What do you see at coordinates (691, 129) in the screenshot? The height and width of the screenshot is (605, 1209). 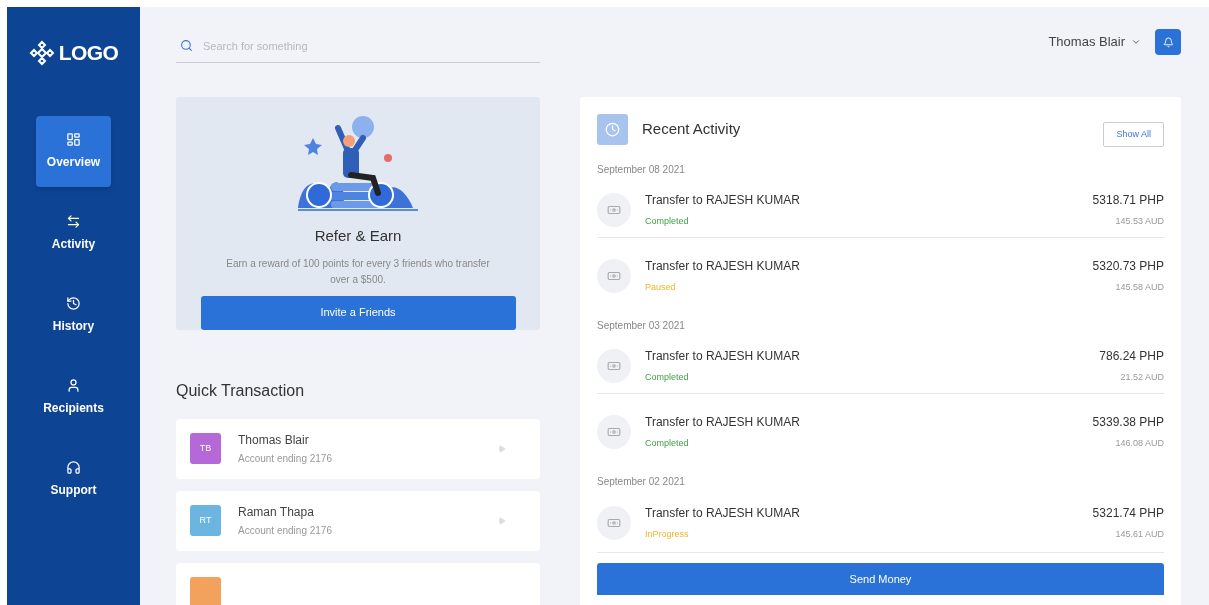 I see `activity-title: Recent Activity` at bounding box center [691, 129].